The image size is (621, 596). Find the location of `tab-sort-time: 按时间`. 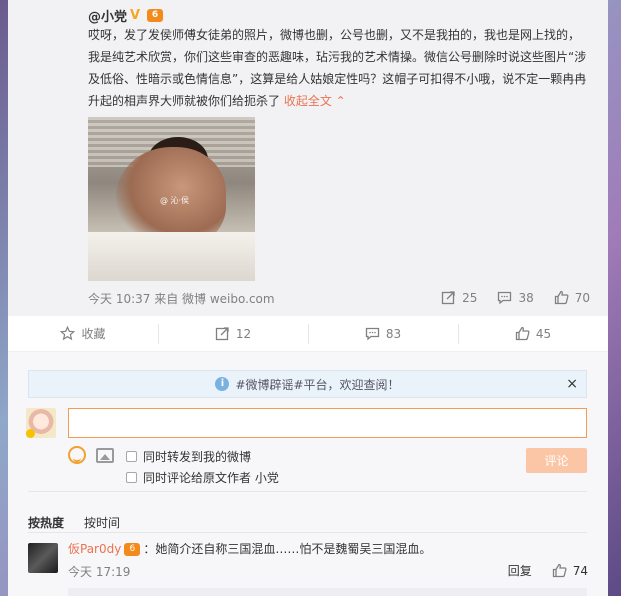

tab-sort-time: 按时间 is located at coordinates (102, 522).